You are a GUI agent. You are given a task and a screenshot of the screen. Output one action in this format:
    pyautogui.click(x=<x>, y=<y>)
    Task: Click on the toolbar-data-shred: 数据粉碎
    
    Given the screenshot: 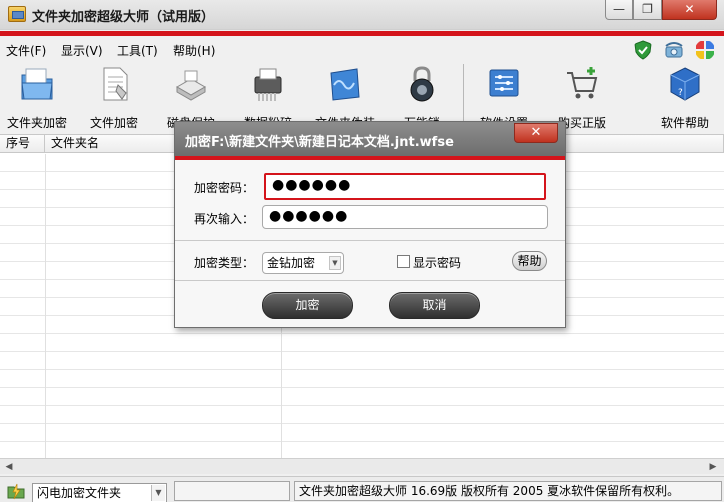 What is the action you would take?
    pyautogui.click(x=268, y=96)
    